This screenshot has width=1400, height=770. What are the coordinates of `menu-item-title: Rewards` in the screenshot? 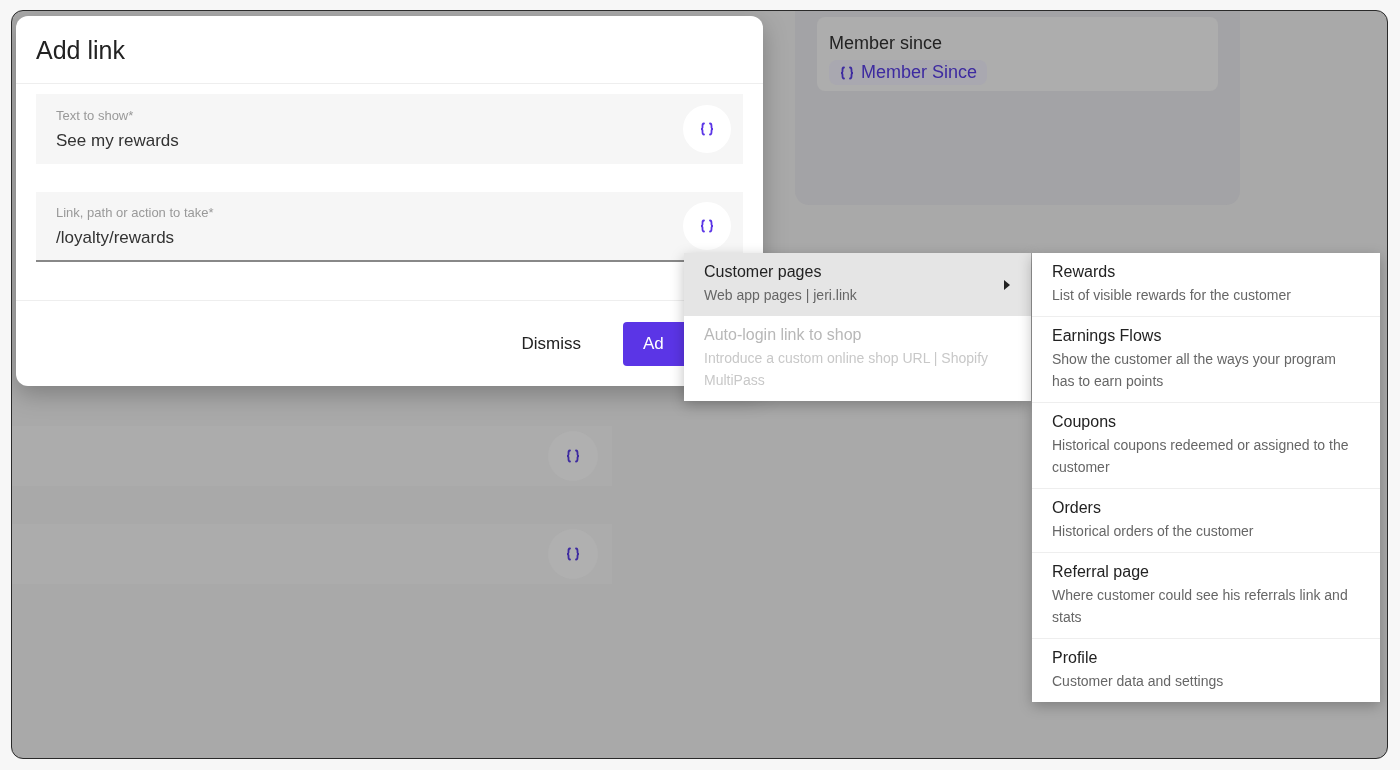 It's located at (1084, 272).